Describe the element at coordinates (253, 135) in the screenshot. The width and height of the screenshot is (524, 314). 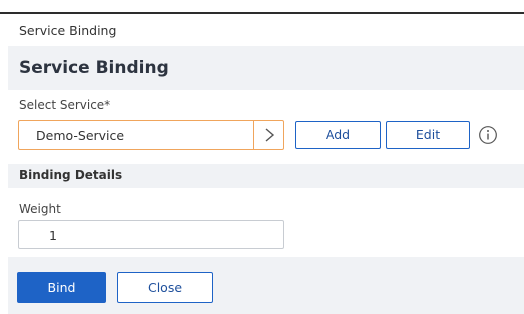
I see `select-divider` at that location.